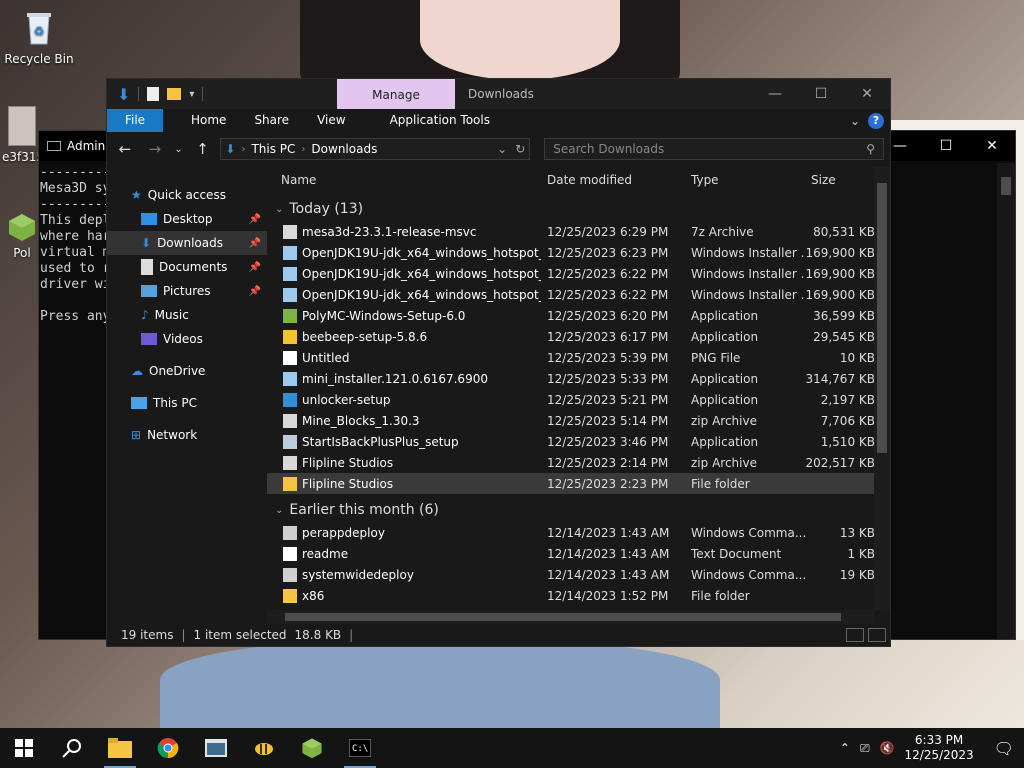 This screenshot has width=1024, height=768. Describe the element at coordinates (578, 510) in the screenshot. I see `group-header: ⌄ Earlier this month (6)` at that location.